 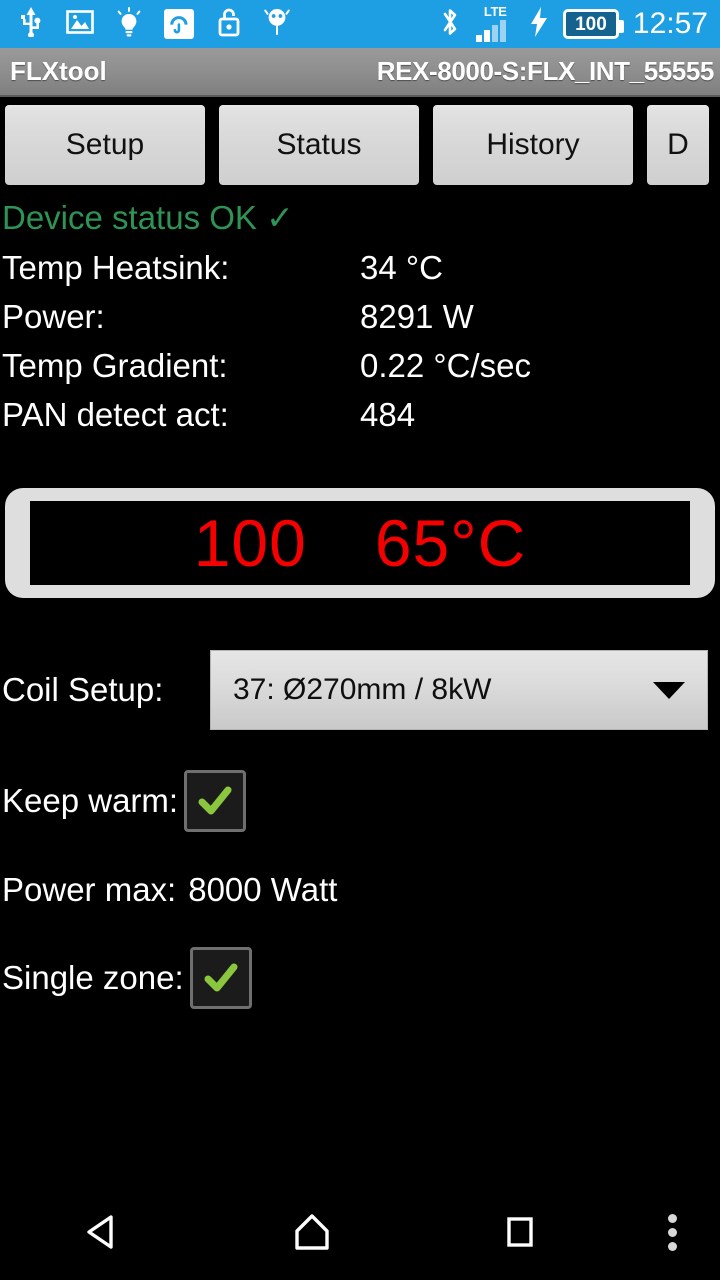 What do you see at coordinates (31, 24) in the screenshot?
I see `usb-icon` at bounding box center [31, 24].